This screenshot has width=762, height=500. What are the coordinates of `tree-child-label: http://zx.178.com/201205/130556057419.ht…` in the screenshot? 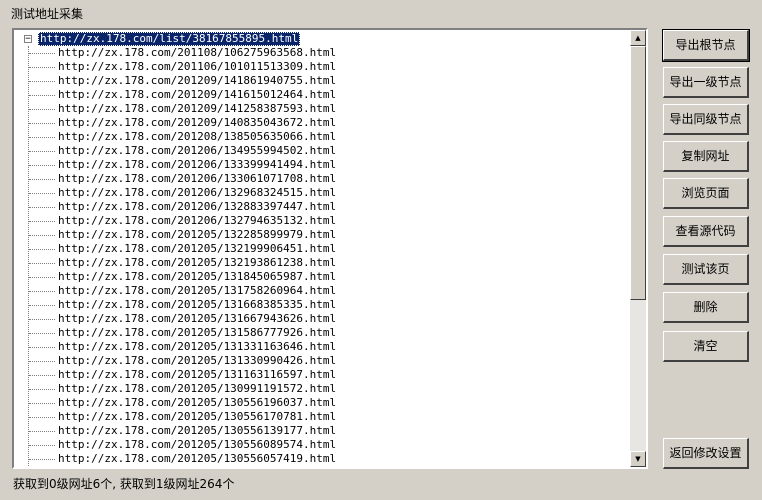 It's located at (197, 459).